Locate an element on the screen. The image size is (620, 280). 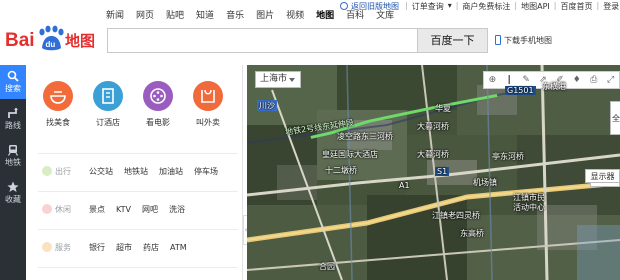
rail-subway: 地铁 is located at coordinates (13, 156).